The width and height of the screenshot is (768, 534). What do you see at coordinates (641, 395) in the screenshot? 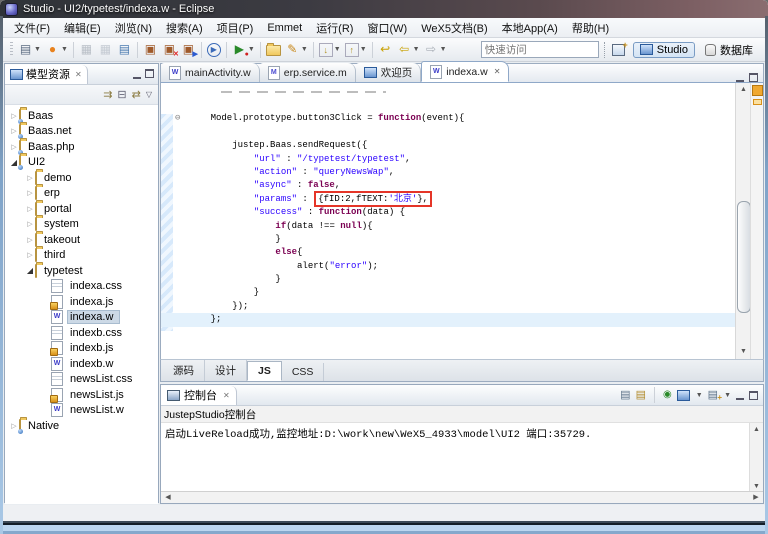
I see `scroll-lock-icon: ▤` at bounding box center [641, 395].